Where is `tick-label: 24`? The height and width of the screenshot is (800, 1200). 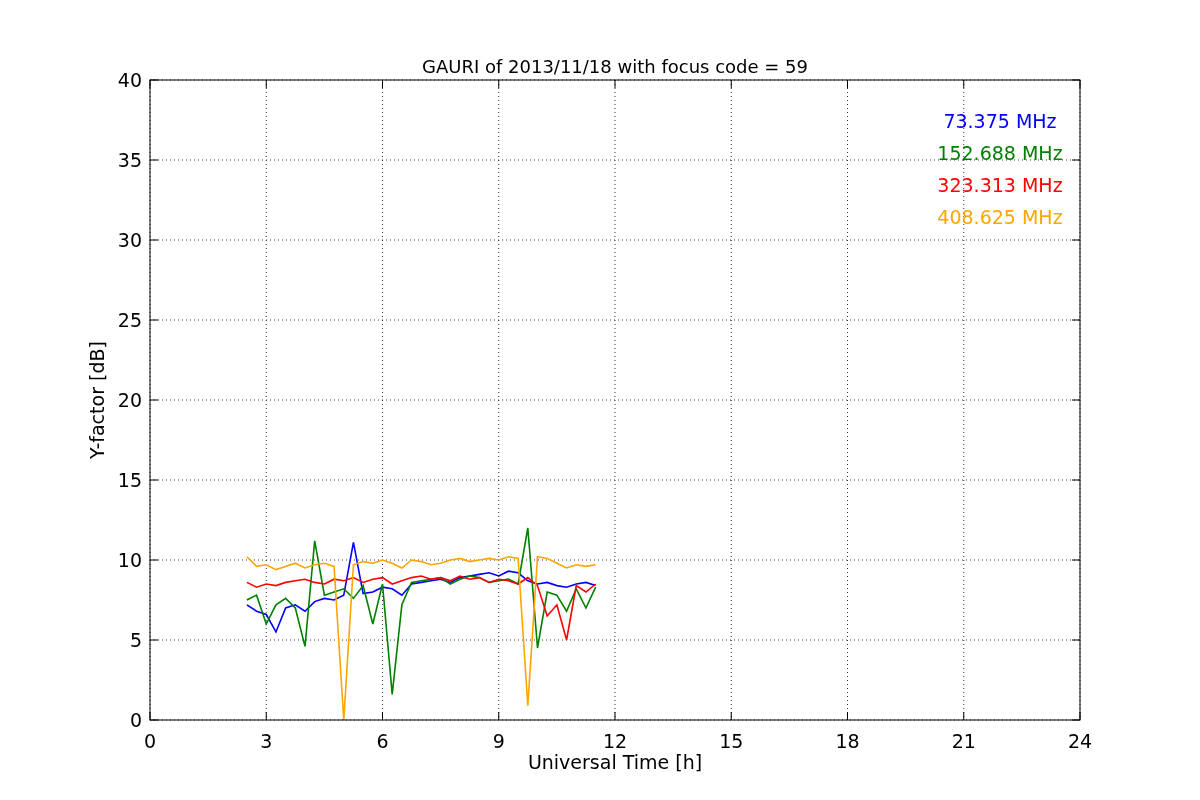 tick-label: 24 is located at coordinates (1080, 741).